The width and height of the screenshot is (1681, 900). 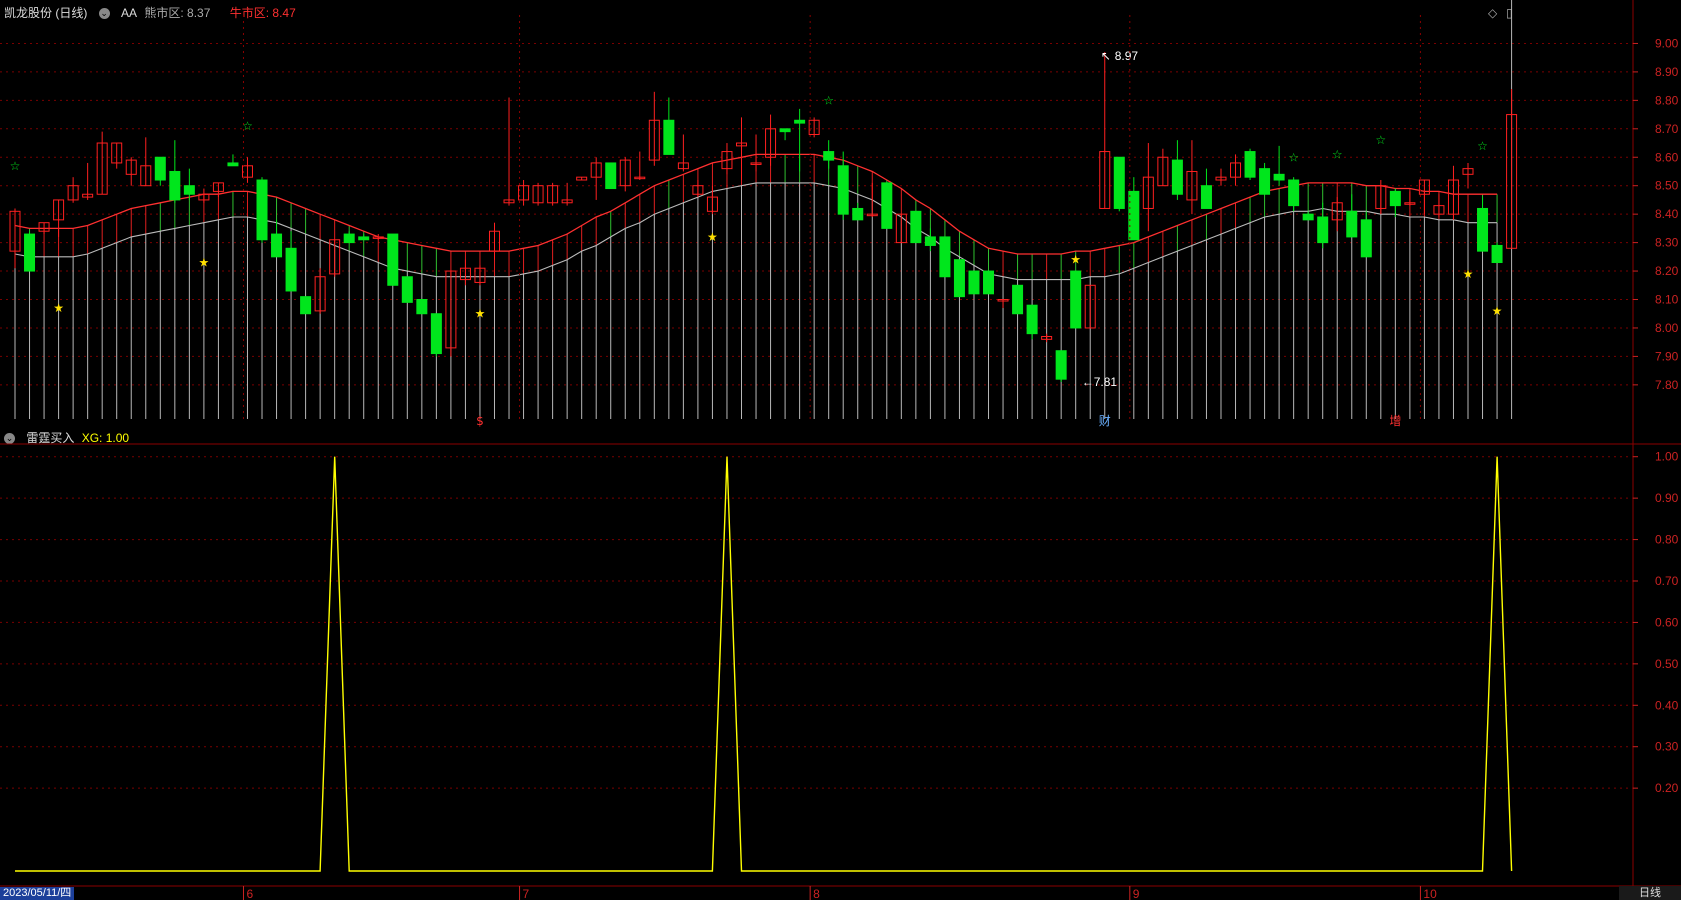 What do you see at coordinates (1667, 385) in the screenshot?
I see `price-tick-label: 7.80` at bounding box center [1667, 385].